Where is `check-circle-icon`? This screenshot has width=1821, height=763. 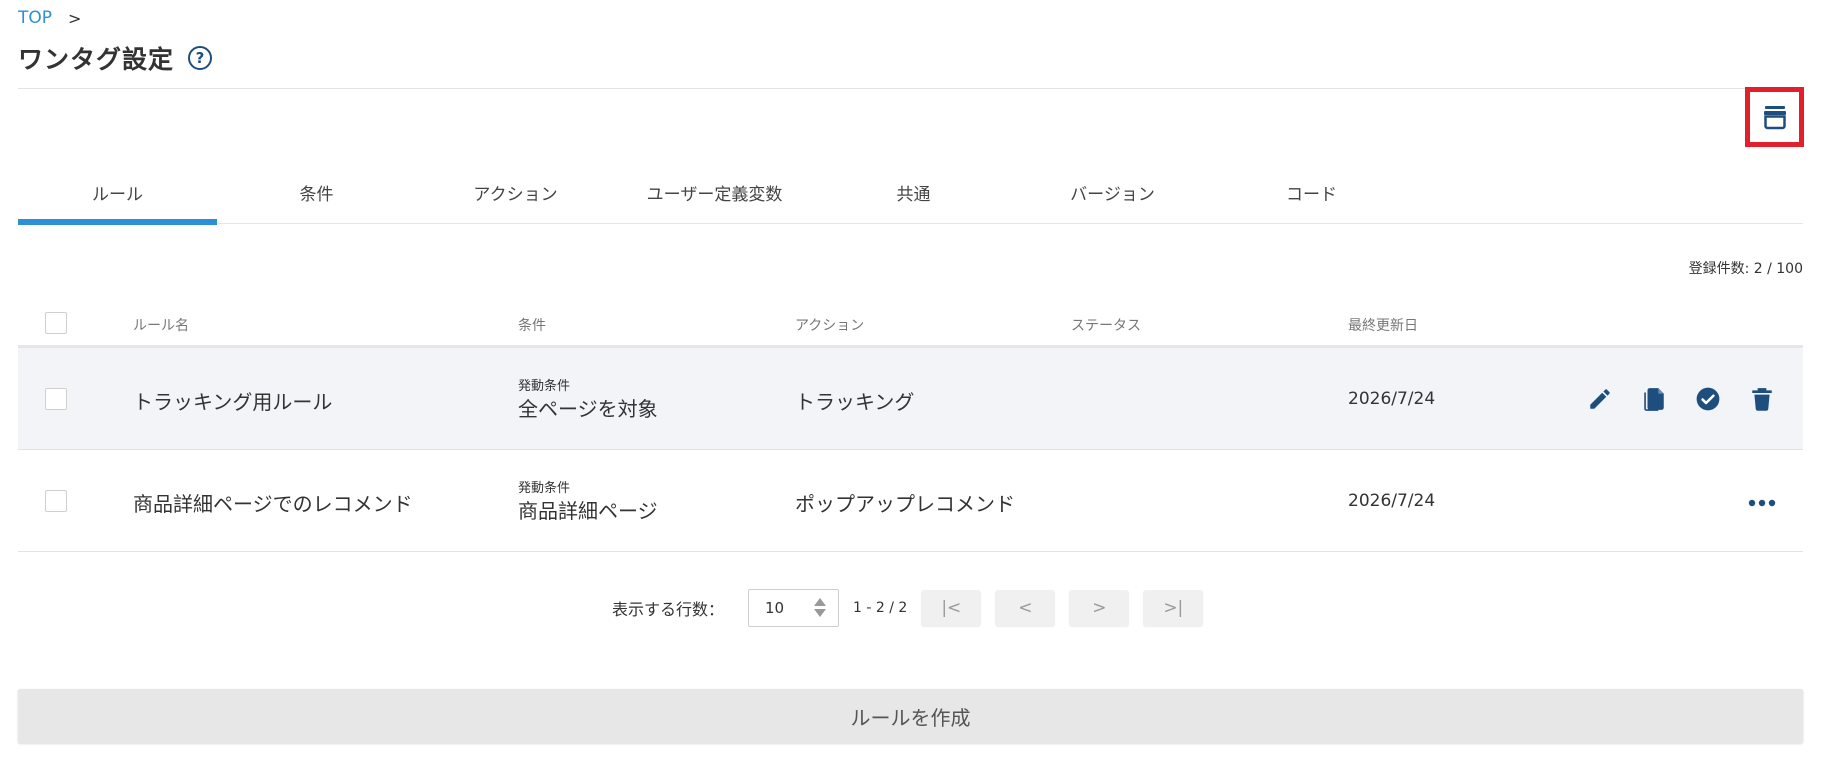 check-circle-icon is located at coordinates (1708, 399).